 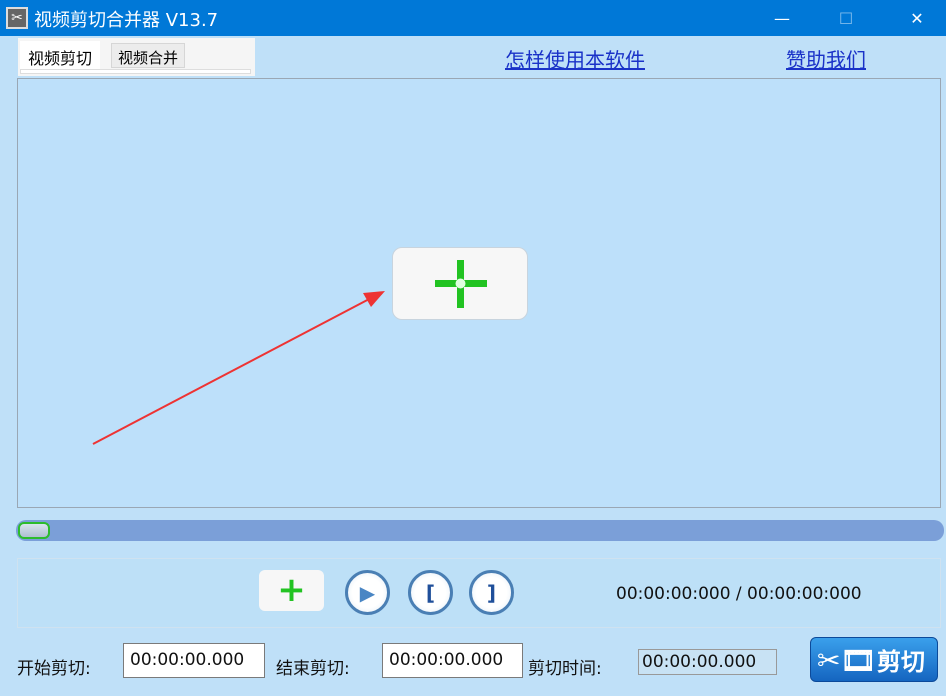 I want to click on maximize-button: ☐, so click(x=846, y=18).